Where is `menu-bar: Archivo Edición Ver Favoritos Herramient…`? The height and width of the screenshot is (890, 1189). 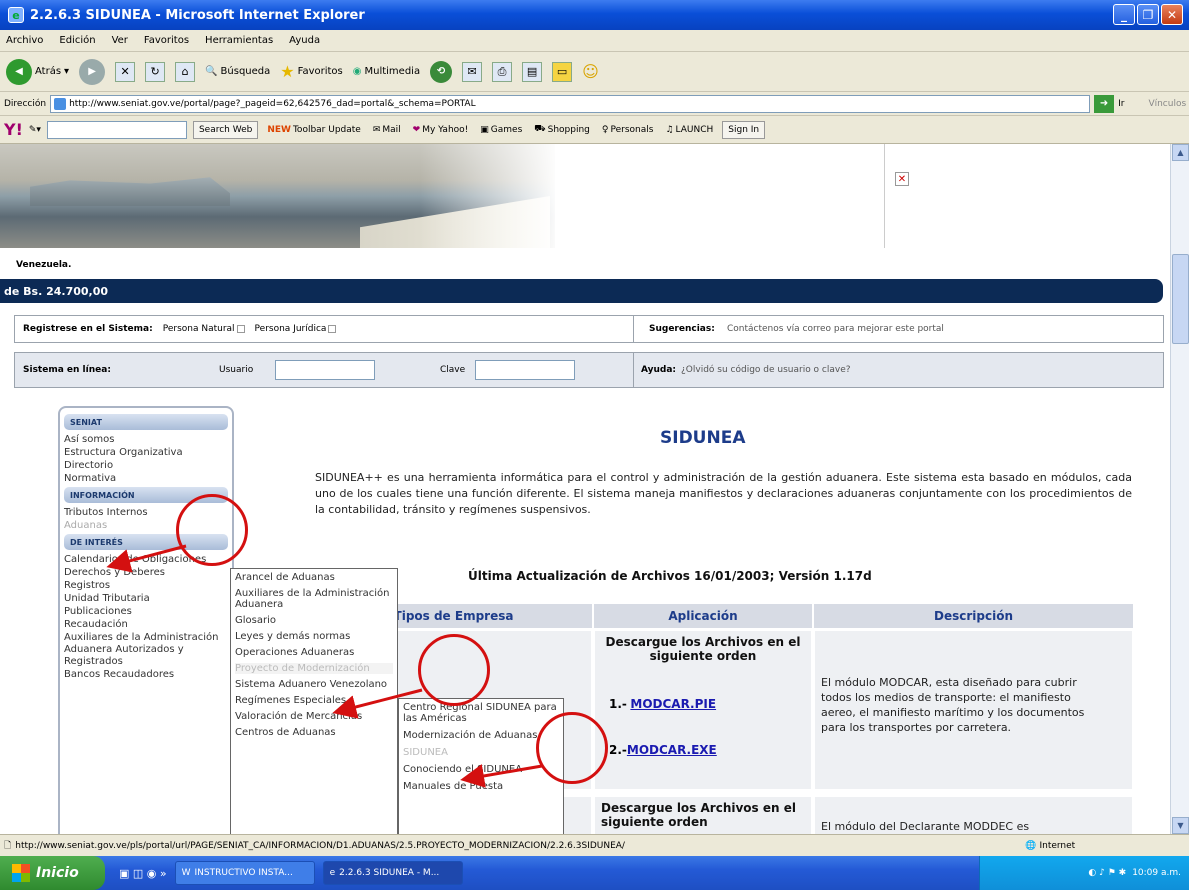 menu-bar: Archivo Edición Ver Favoritos Herramient… is located at coordinates (594, 41).